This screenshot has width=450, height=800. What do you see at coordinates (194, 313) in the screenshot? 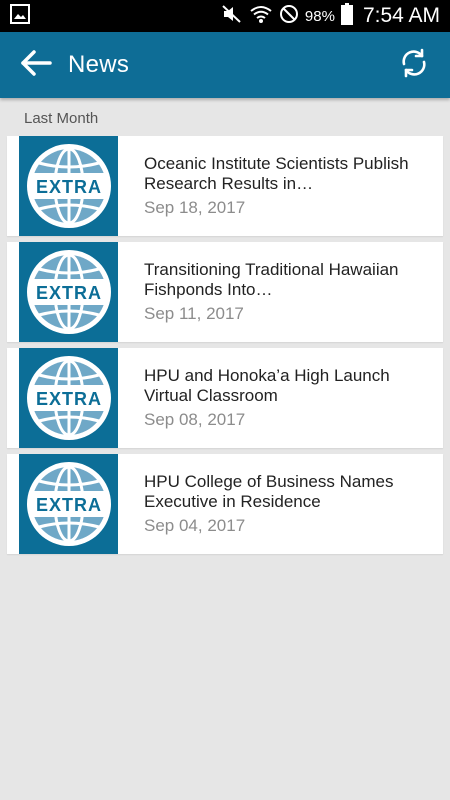
I see `news-date: Sep 11, 2017` at bounding box center [194, 313].